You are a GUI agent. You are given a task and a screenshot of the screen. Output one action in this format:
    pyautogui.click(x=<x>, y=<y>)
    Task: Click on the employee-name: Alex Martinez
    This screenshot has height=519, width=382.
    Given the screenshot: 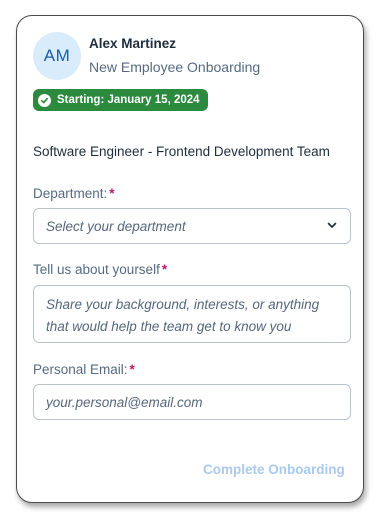 What is the action you would take?
    pyautogui.click(x=133, y=43)
    